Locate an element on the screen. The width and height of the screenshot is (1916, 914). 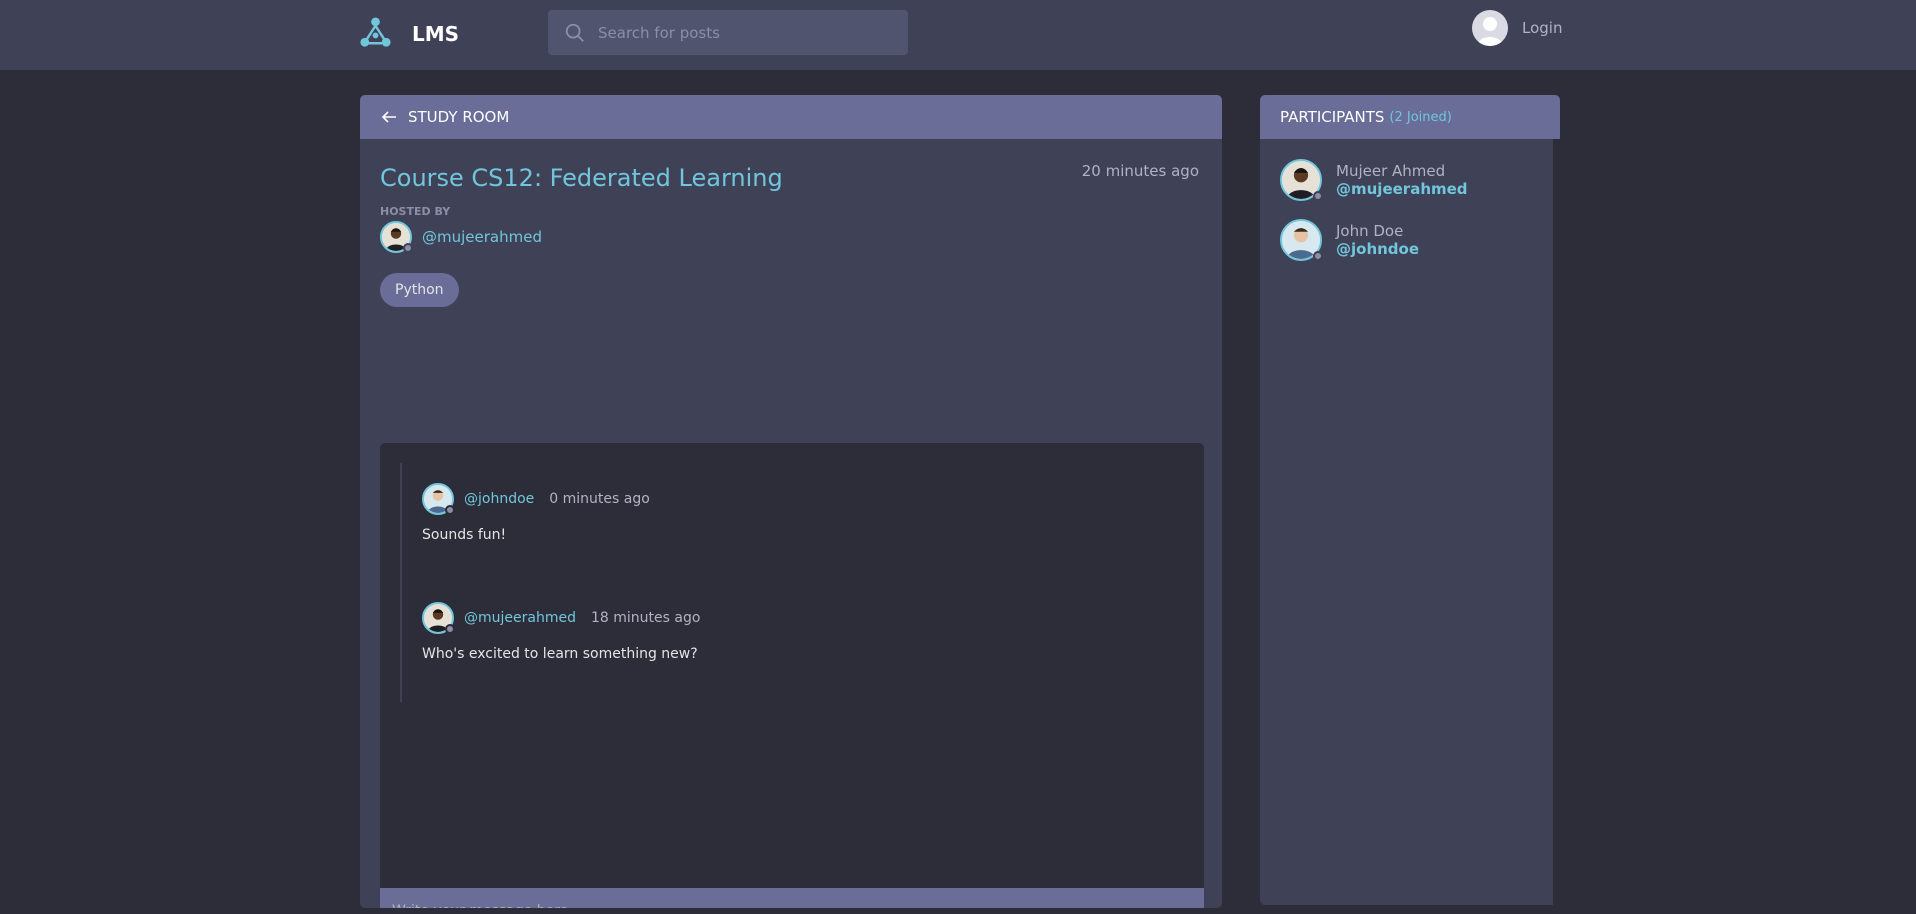
message-time: 0 minutes ago is located at coordinates (599, 499).